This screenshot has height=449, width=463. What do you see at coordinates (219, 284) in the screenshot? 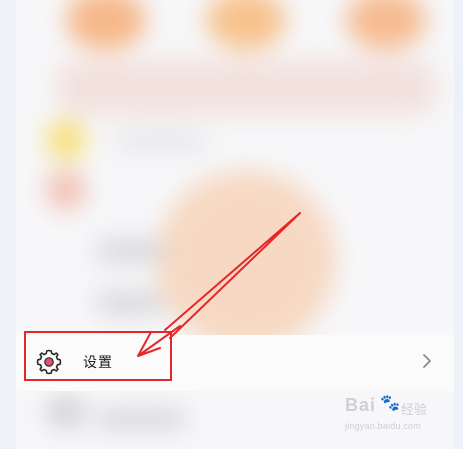
I see `annotation-arrow` at bounding box center [219, 284].